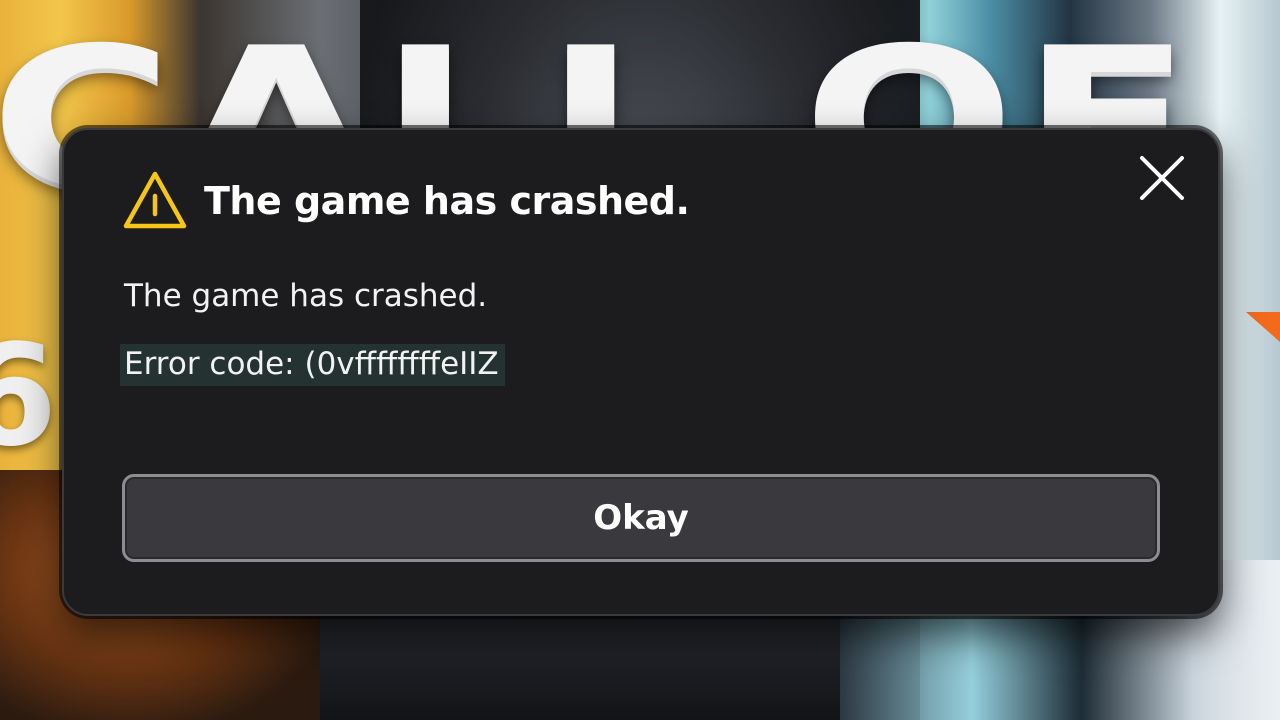 This screenshot has height=720, width=1280. What do you see at coordinates (29, 396) in the screenshot?
I see `background-game-subtitle: 6` at bounding box center [29, 396].